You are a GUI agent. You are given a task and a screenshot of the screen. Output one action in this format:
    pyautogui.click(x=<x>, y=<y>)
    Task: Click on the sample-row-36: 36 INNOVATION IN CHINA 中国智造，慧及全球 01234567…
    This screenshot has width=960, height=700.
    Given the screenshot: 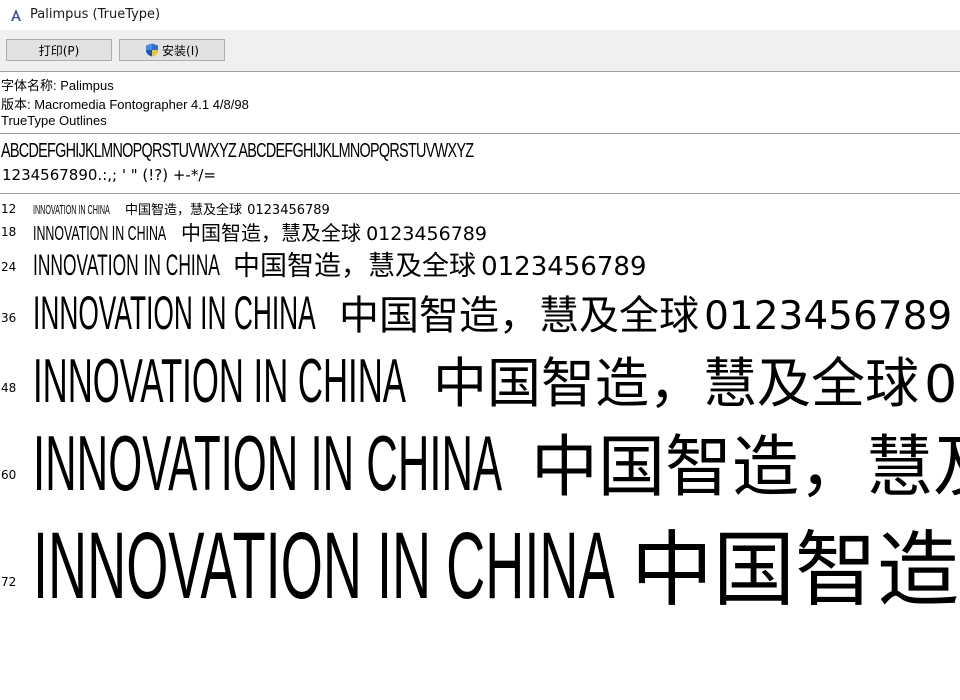 What is the action you would take?
    pyautogui.click(x=480, y=311)
    